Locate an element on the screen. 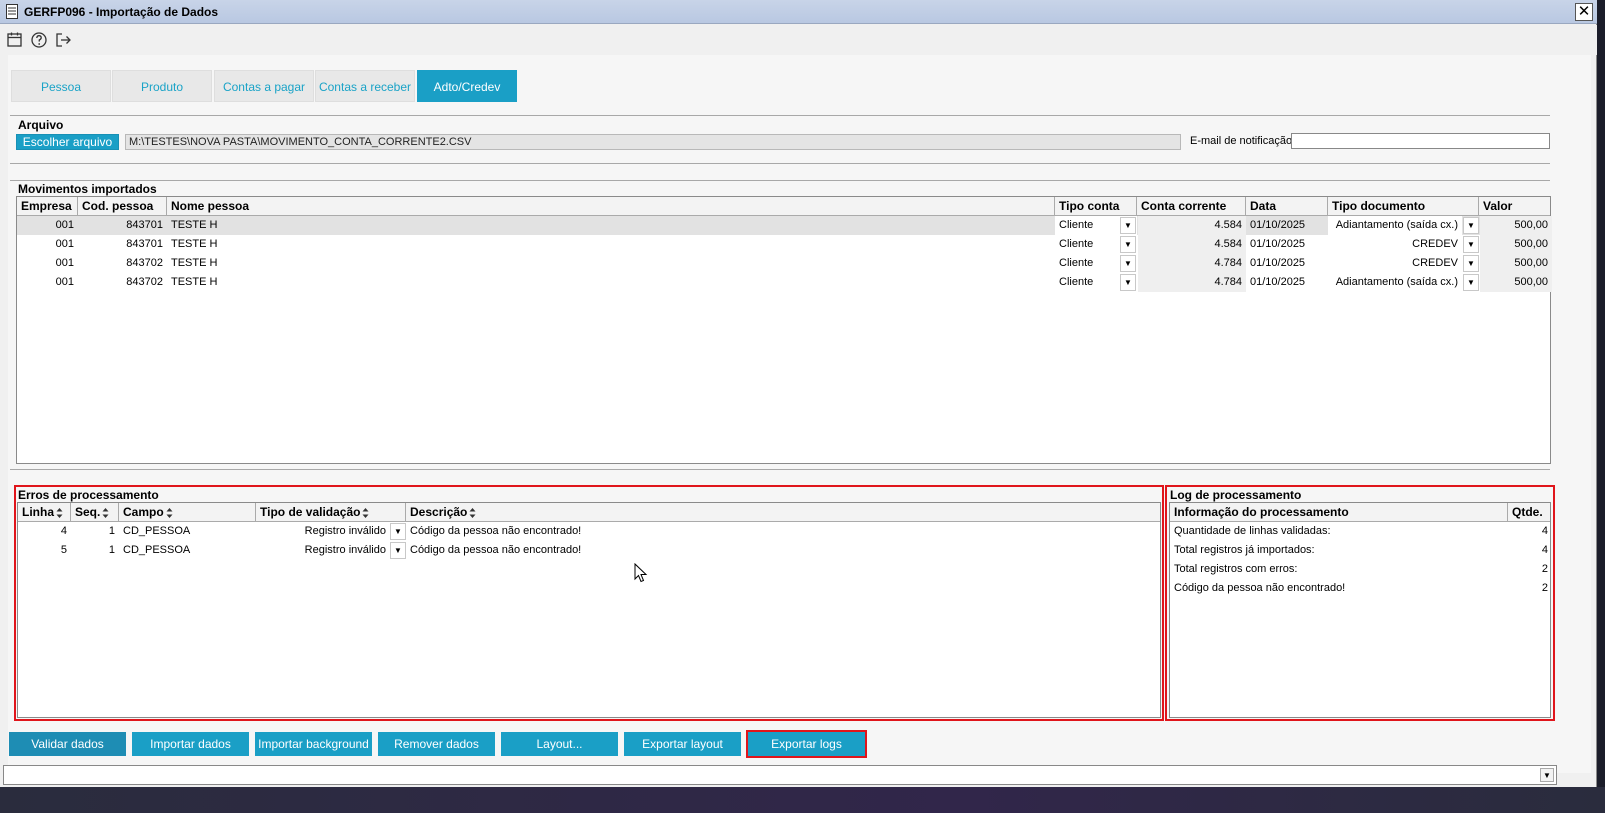 Image resolution: width=1605 pixels, height=813 pixels. tab-contas-a-pagar: Contas a pagar is located at coordinates (264, 86).